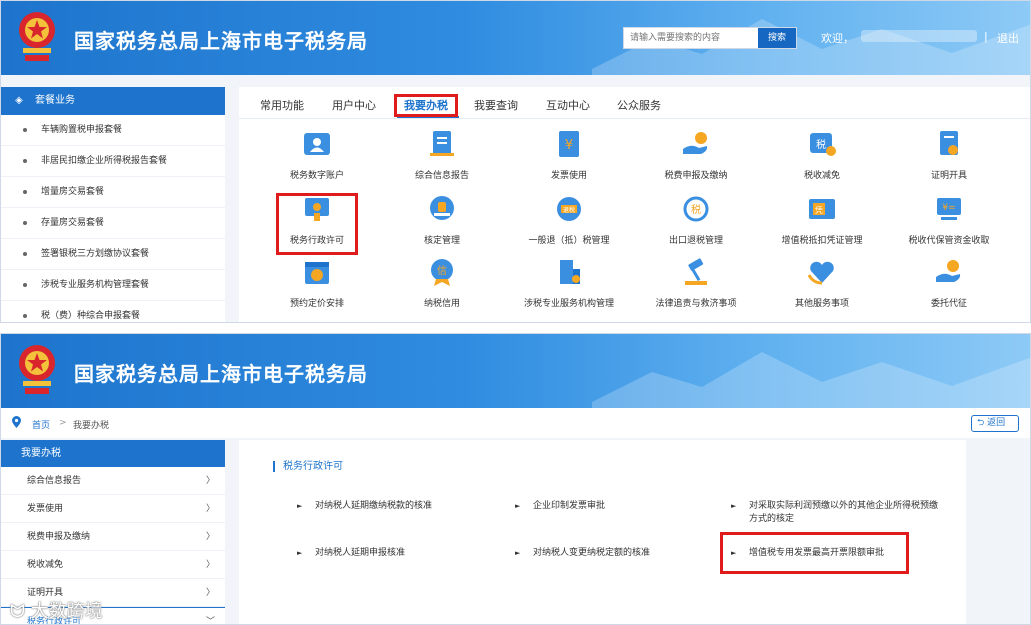 This screenshot has width=1031, height=625. What do you see at coordinates (822, 209) in the screenshot?
I see `vat-voucher-icon: 凭` at bounding box center [822, 209].